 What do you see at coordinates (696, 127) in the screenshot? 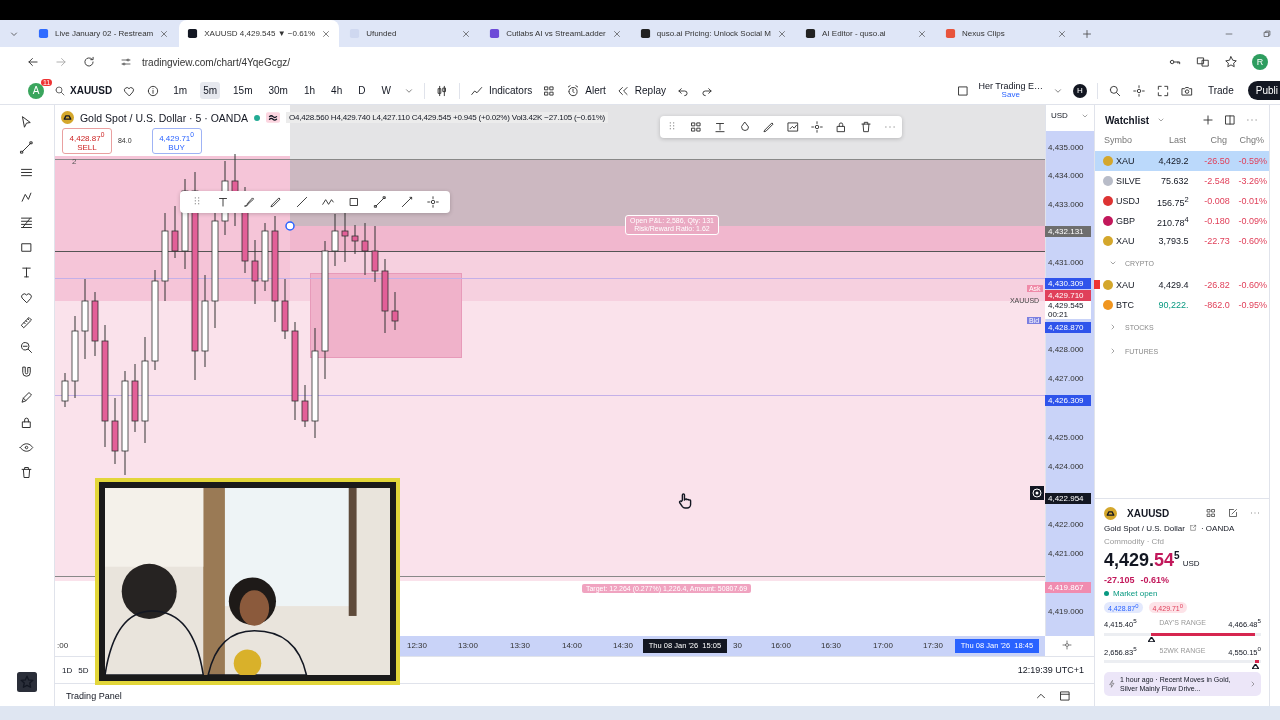
I see `template-icon` at bounding box center [696, 127].